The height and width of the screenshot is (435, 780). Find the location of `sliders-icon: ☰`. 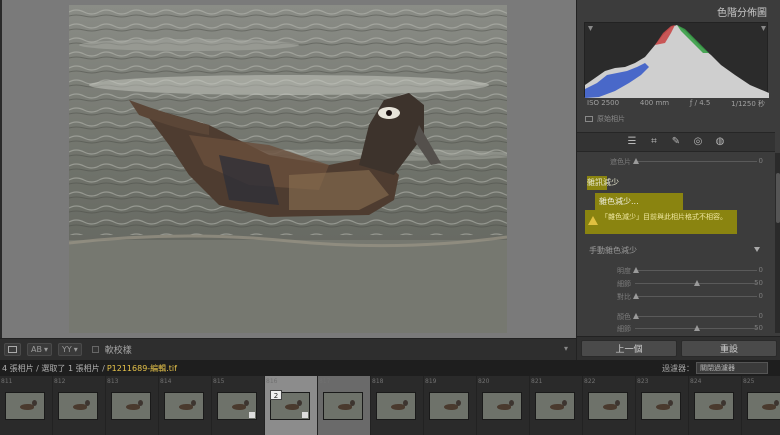

sliders-icon: ☰ is located at coordinates (632, 142).